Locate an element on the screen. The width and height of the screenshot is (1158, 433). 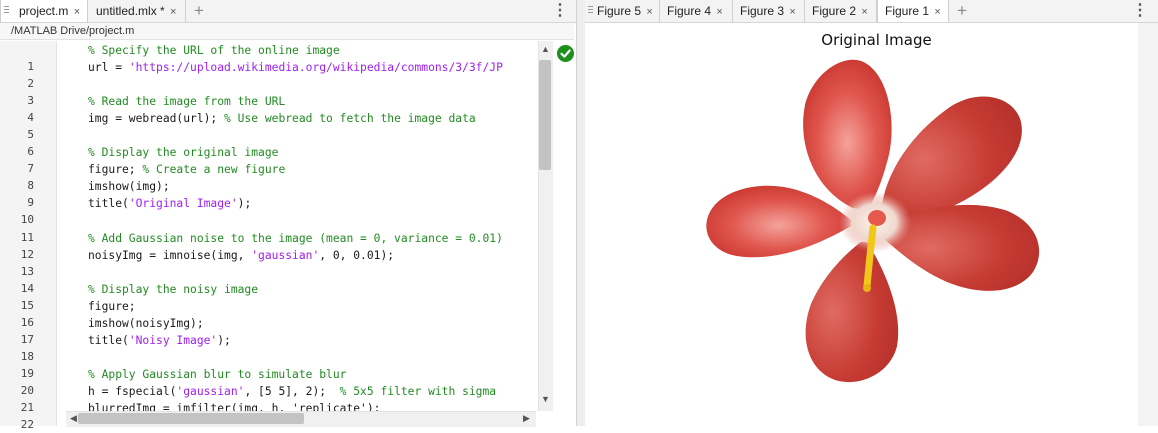
code-text: , [5 5], 2); is located at coordinates (292, 391).